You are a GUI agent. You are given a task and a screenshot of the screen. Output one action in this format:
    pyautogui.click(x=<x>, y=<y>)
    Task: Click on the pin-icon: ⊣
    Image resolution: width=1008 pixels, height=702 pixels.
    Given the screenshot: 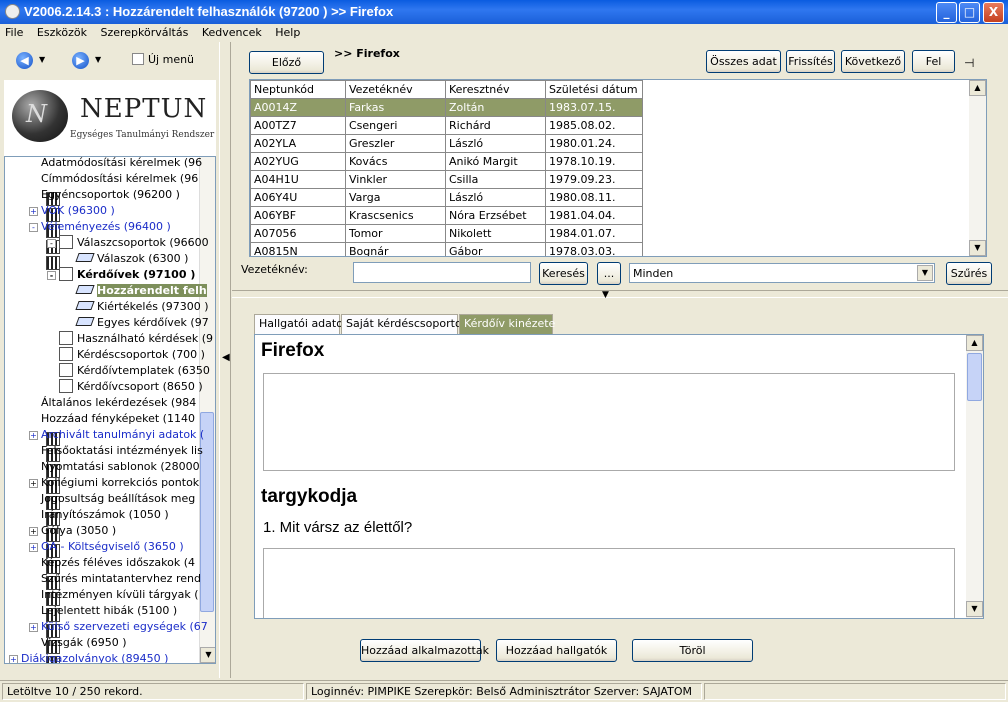 What is the action you would take?
    pyautogui.click(x=969, y=63)
    